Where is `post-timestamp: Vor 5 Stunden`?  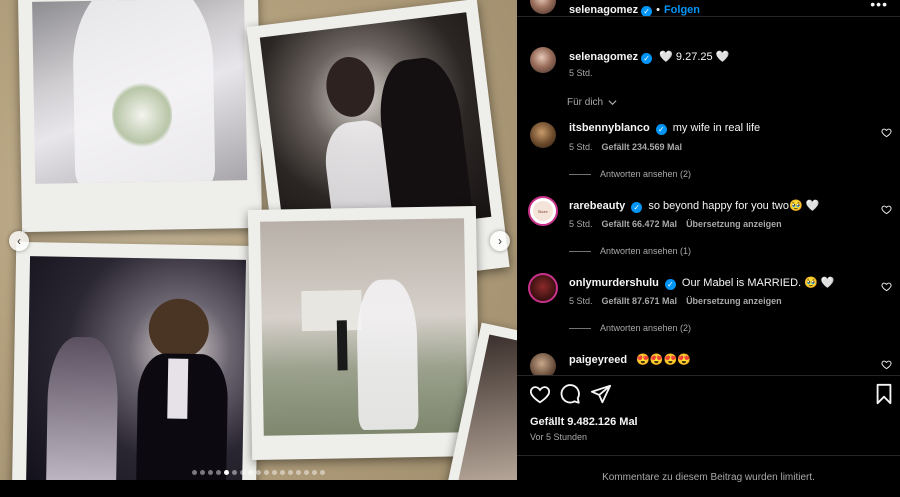 post-timestamp: Vor 5 Stunden is located at coordinates (558, 437).